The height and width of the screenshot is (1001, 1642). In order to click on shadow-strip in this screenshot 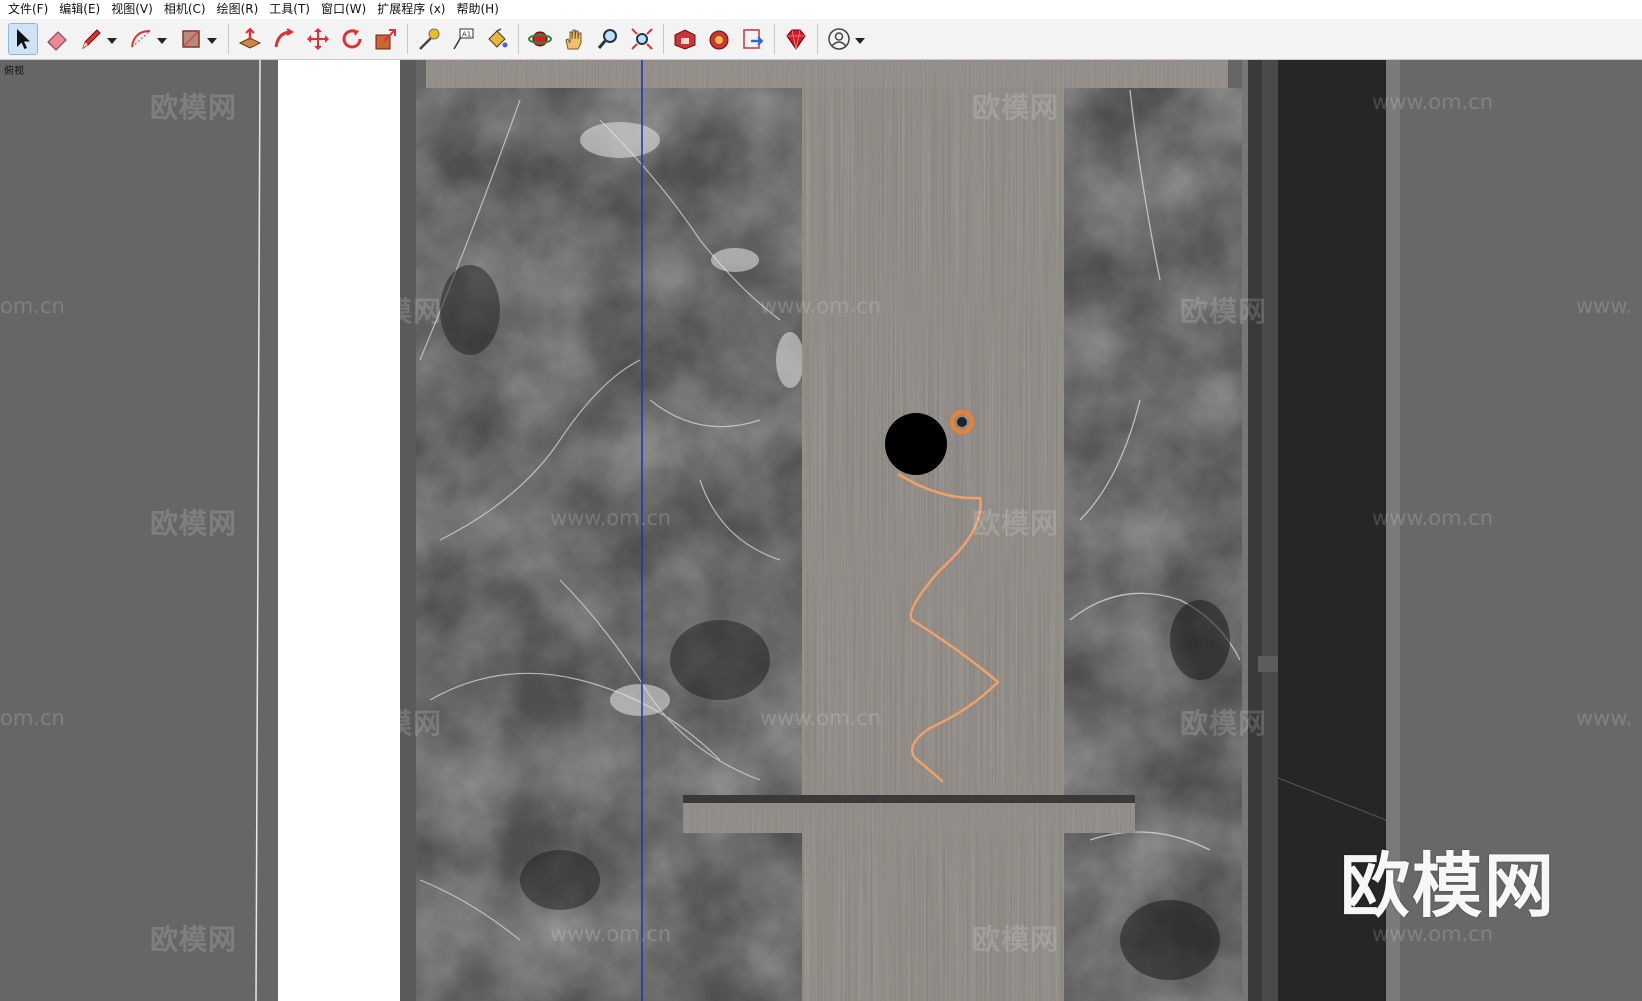, I will do `click(408, 530)`.